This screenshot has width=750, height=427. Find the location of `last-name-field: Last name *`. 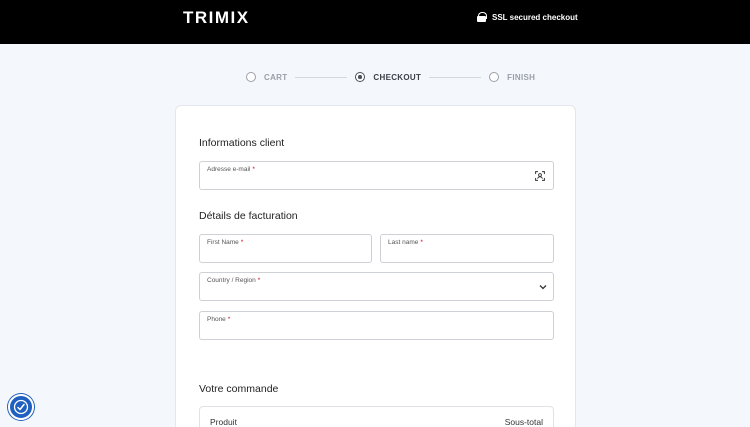

last-name-field: Last name * is located at coordinates (467, 248).